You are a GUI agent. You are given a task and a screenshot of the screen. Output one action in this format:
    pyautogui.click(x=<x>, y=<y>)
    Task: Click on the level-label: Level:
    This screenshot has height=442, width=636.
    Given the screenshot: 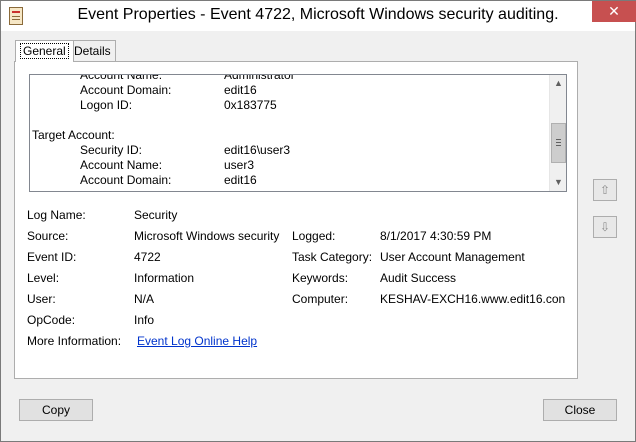 What is the action you would take?
    pyautogui.click(x=43, y=278)
    